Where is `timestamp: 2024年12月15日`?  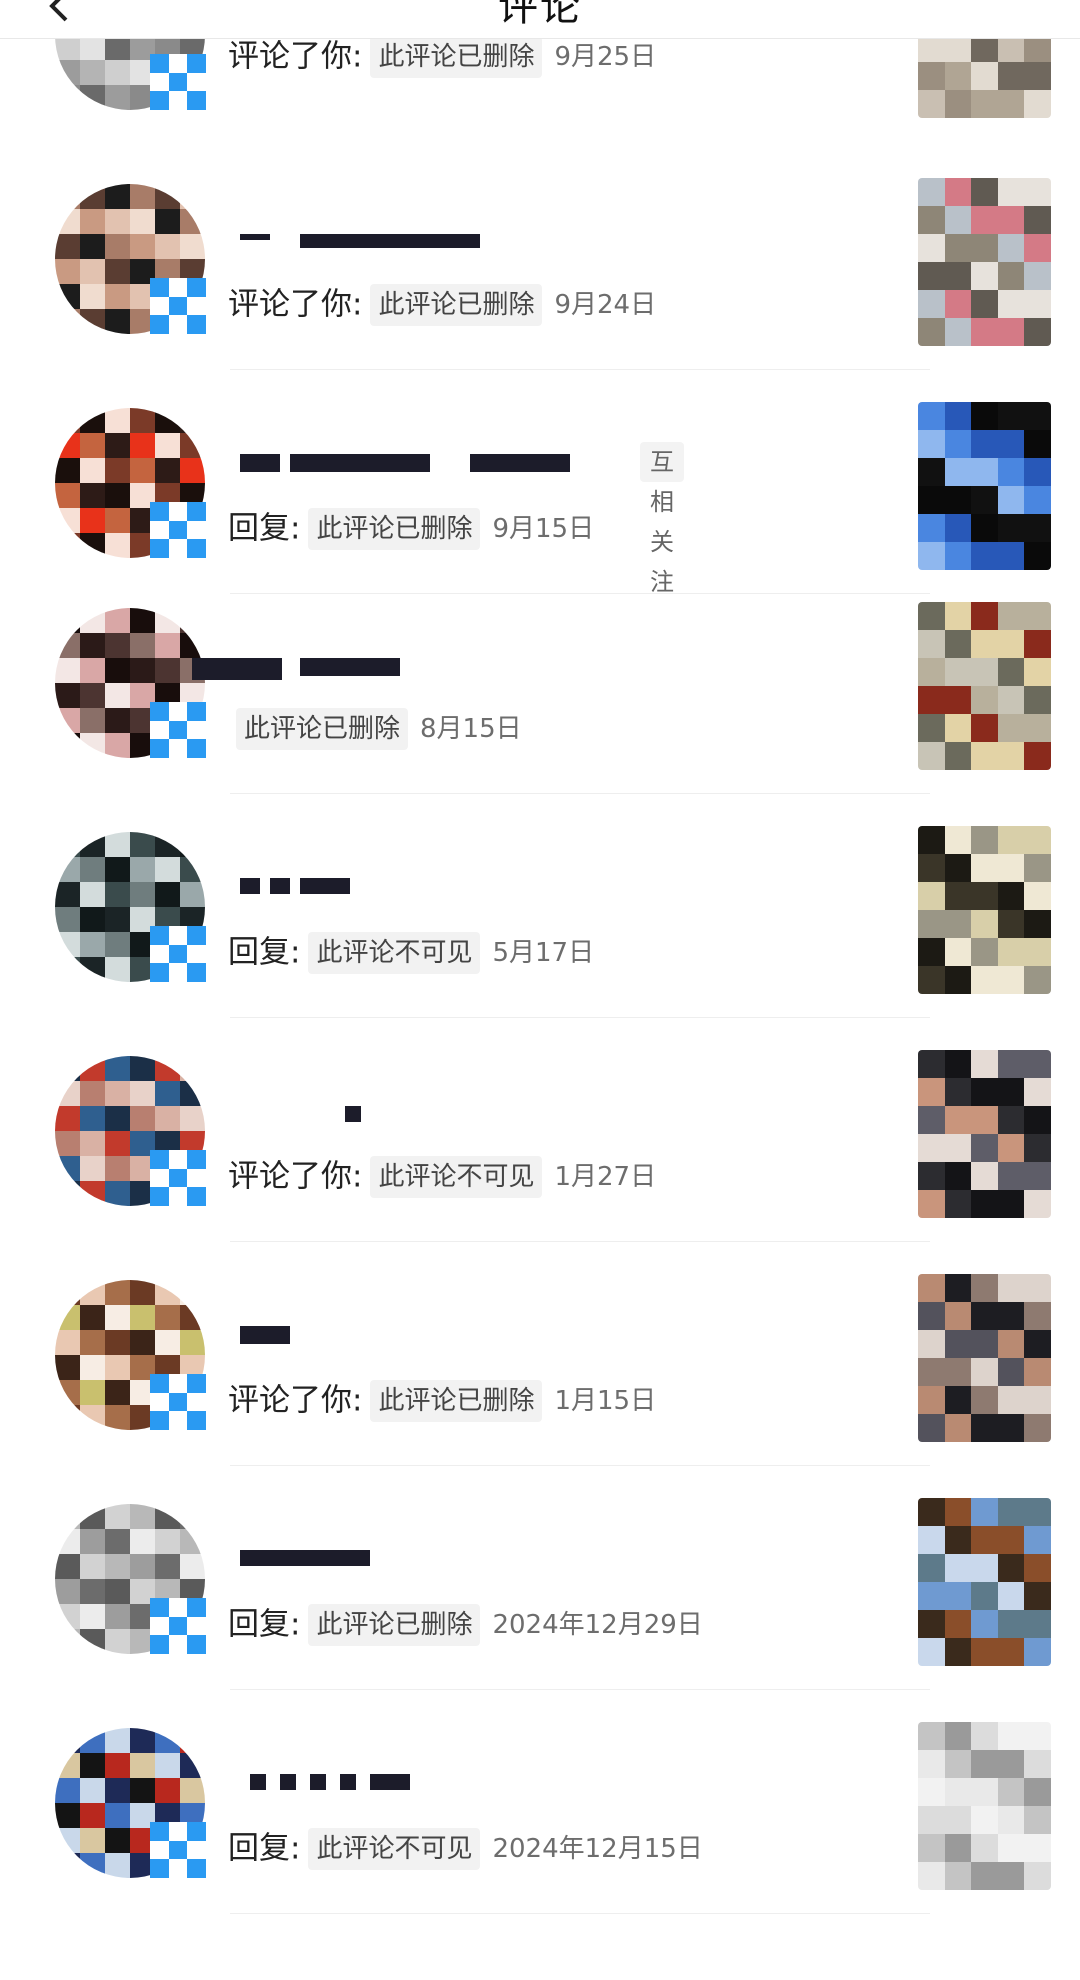 timestamp: 2024年12月15日 is located at coordinates (597, 1848).